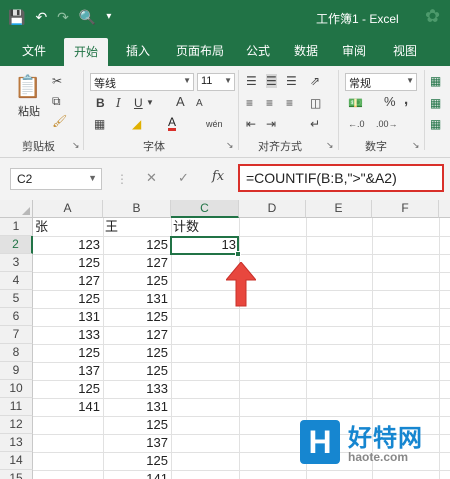 The width and height of the screenshot is (450, 479). What do you see at coordinates (137, 443) in the screenshot?
I see `cell-b13: 137` at bounding box center [137, 443].